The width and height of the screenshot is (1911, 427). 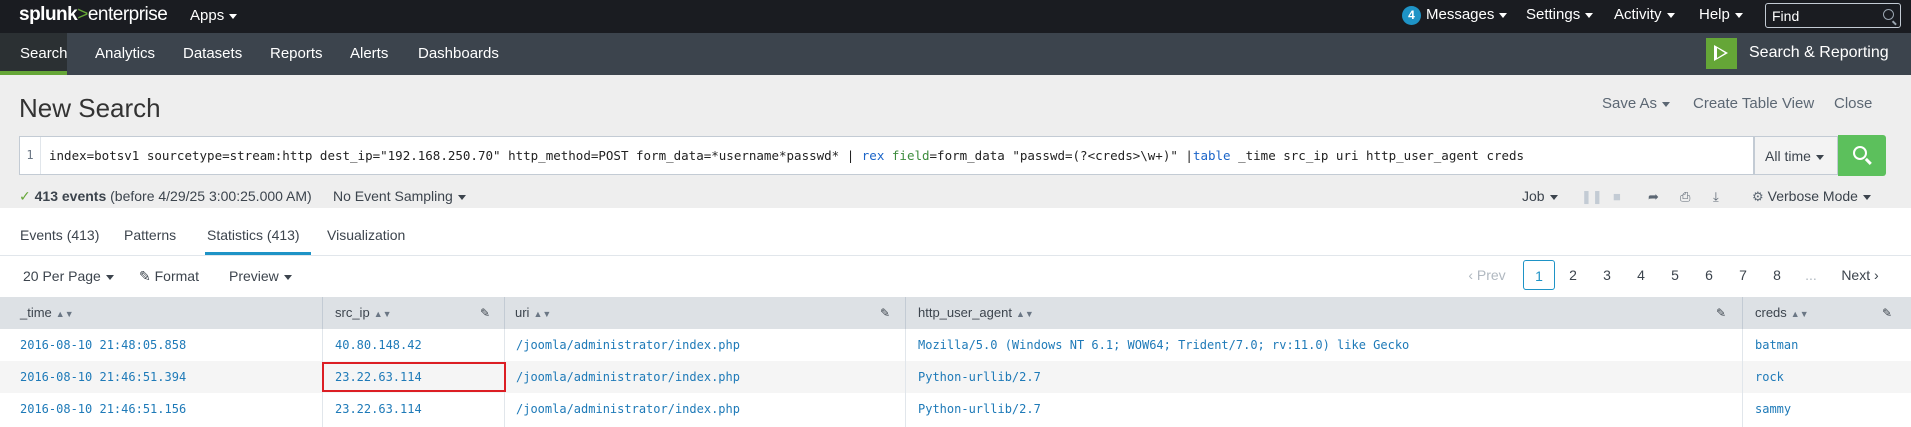 What do you see at coordinates (458, 53) in the screenshot?
I see `nav-item-dashboards: Dashboards` at bounding box center [458, 53].